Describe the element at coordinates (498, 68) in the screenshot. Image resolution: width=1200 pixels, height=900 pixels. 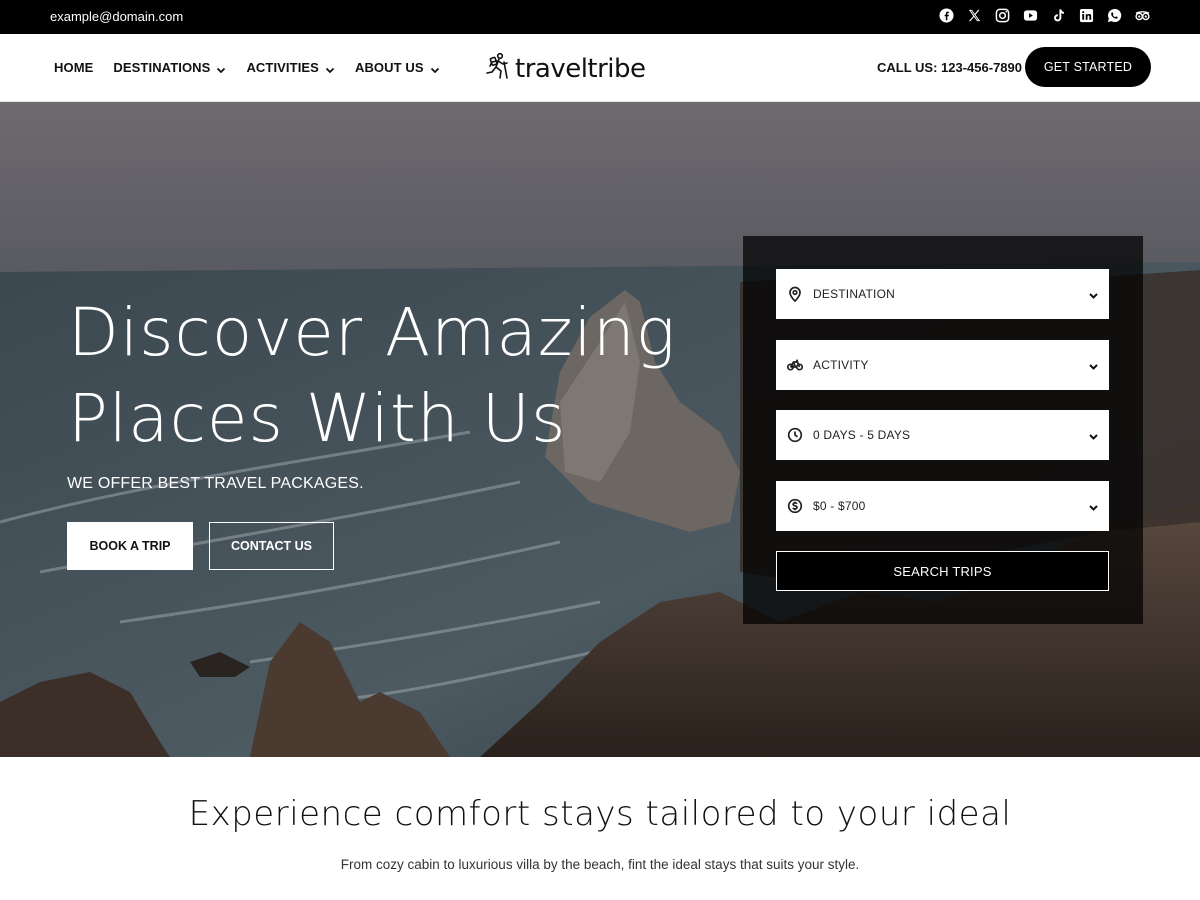
I see `hiker-logo-icon` at that location.